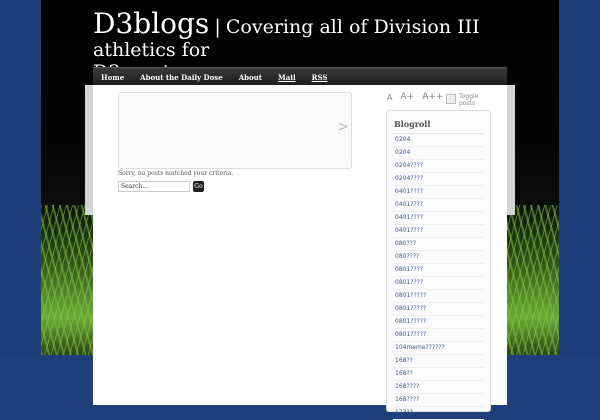  I want to click on search-input, so click(154, 186).